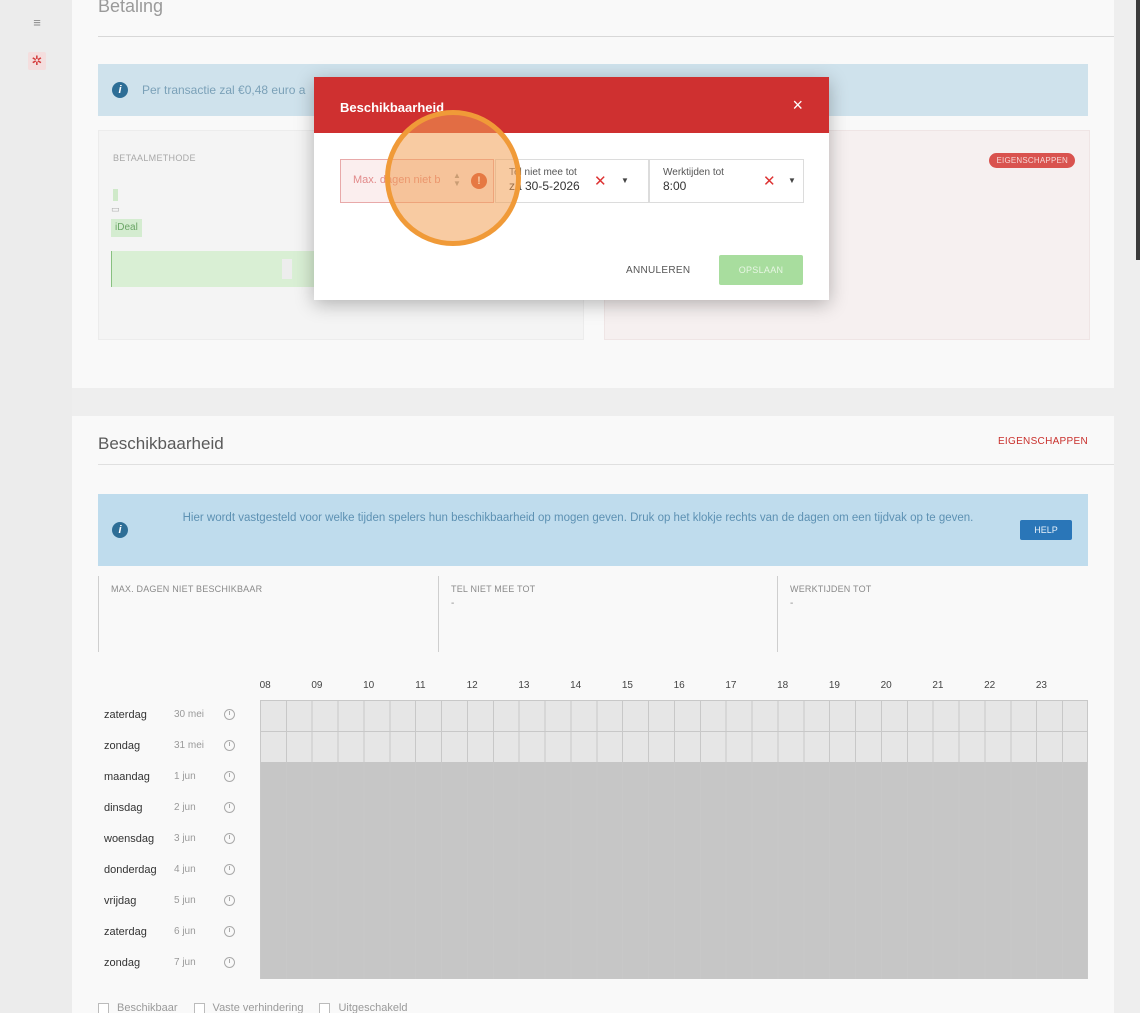 The image size is (1140, 1013). I want to click on save-button: OPSLAAN, so click(761, 270).